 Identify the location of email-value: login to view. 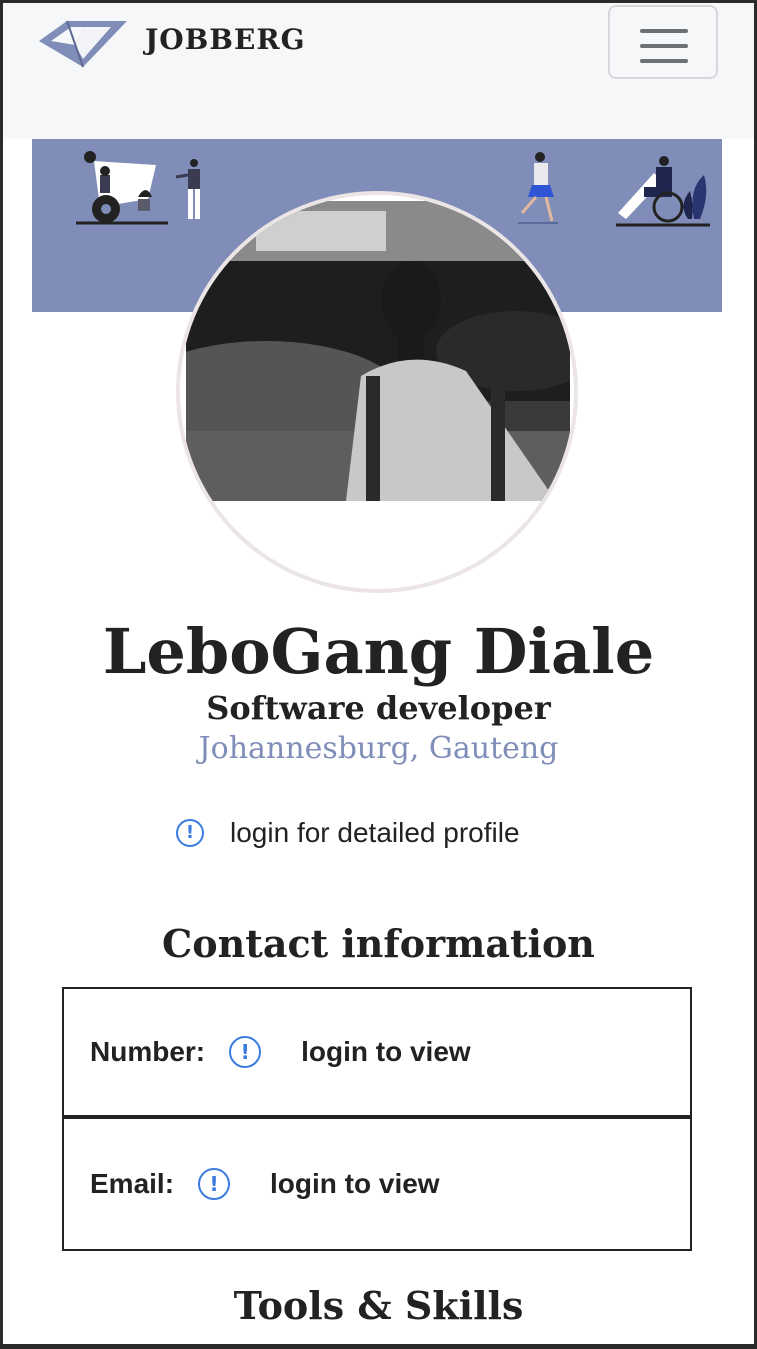
(355, 1184).